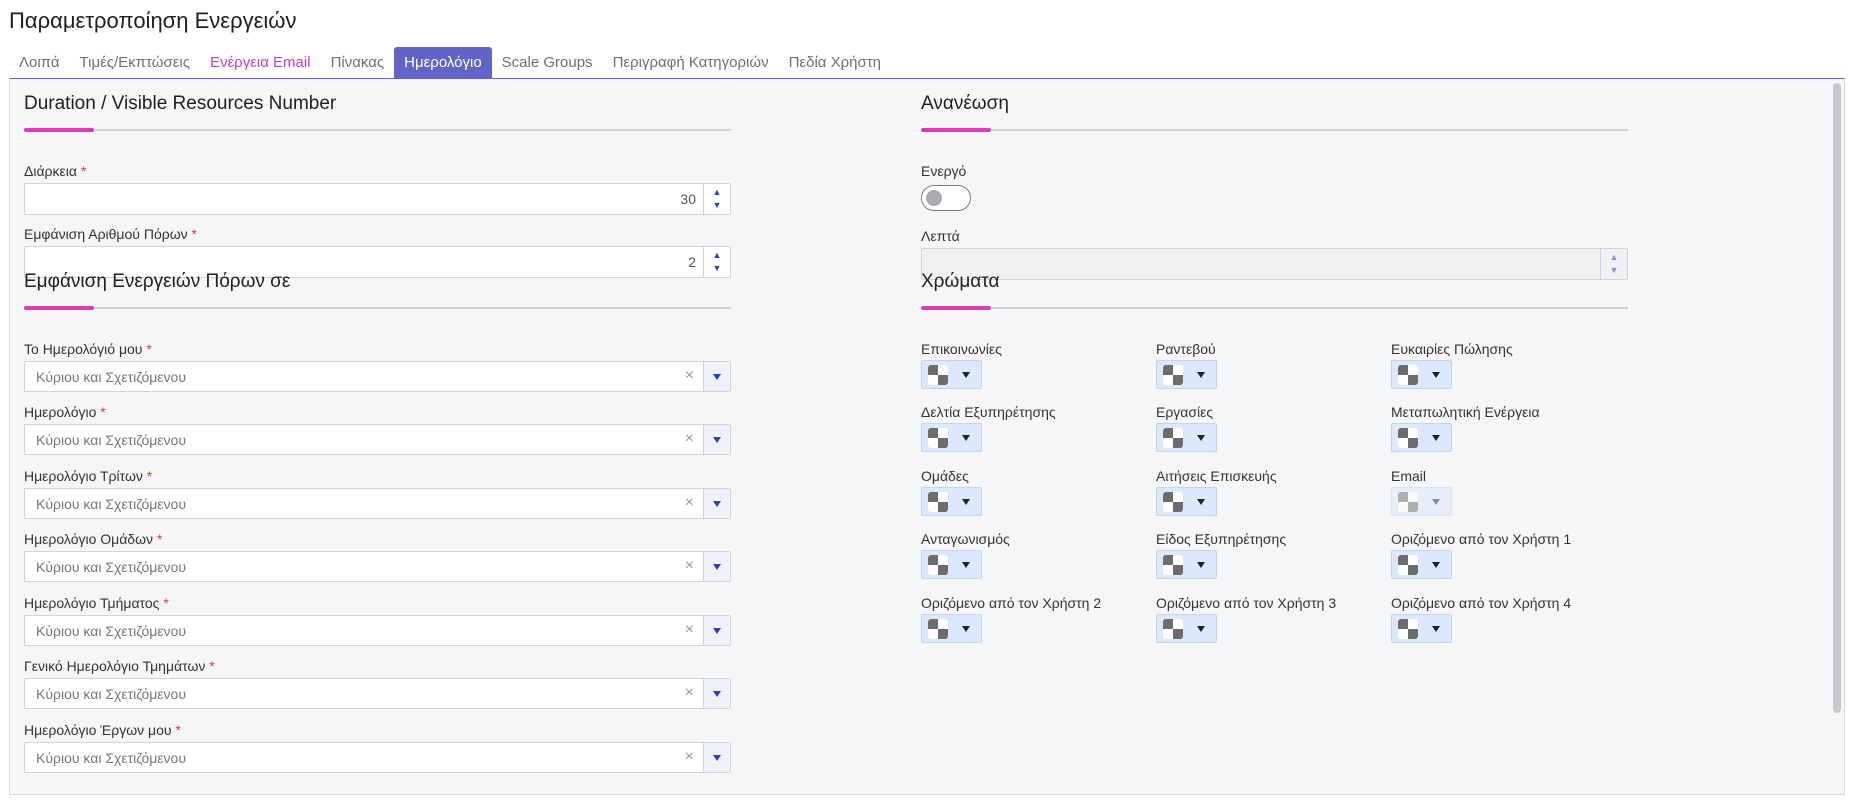 This screenshot has width=1856, height=800. I want to click on department-calendar-select: Κύριου και Σχετιζόμενου ×, so click(377, 630).